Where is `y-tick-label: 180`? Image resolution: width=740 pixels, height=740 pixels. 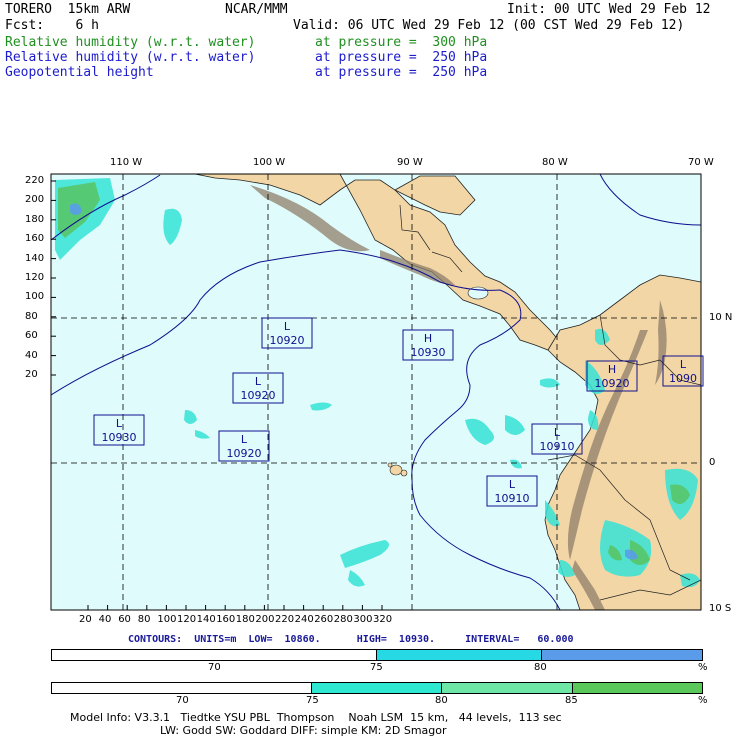
y-tick-label: 180 is located at coordinates (35, 219).